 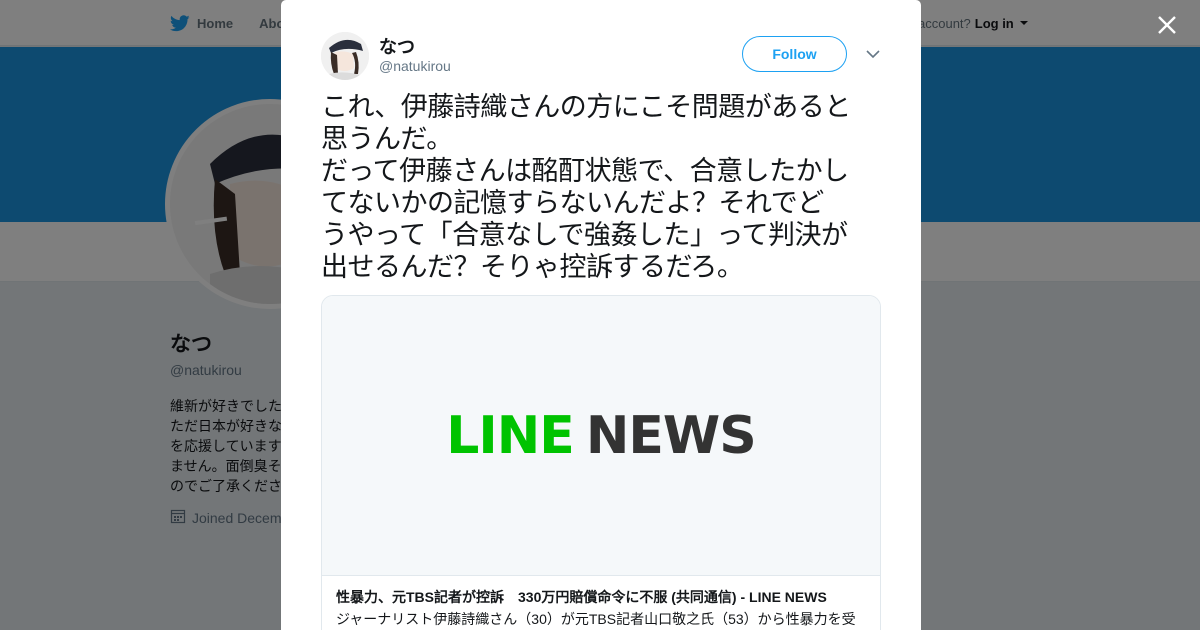 What do you see at coordinates (671, 435) in the screenshot?
I see `news-logo-text: NEWS` at bounding box center [671, 435].